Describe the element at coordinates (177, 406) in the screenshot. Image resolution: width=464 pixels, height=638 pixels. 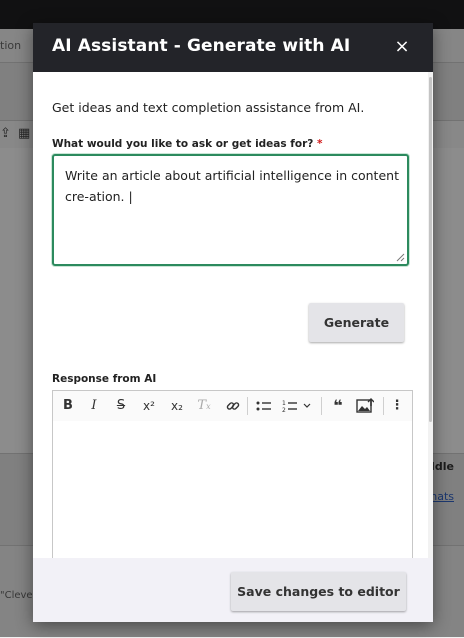
I see `subscript-button: x₂` at that location.